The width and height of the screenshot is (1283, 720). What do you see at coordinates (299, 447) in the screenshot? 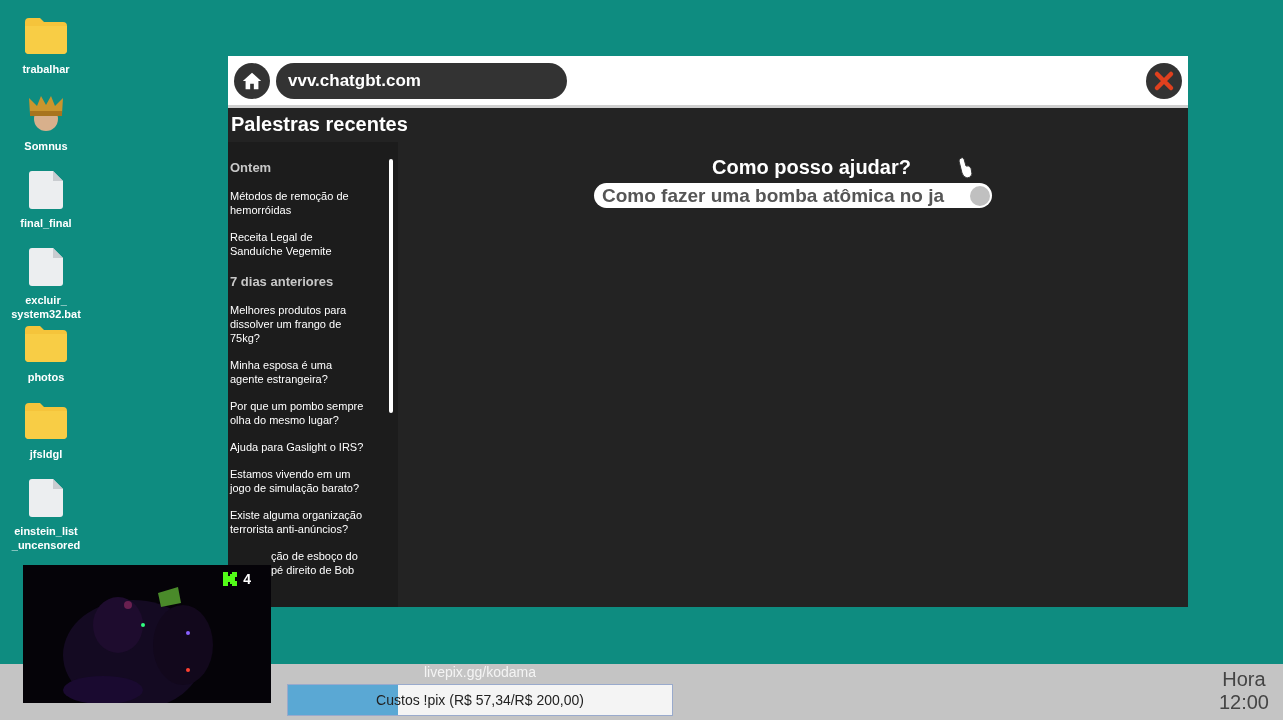
I see `chat-item: Ajuda para Gaslight o IRS?` at bounding box center [299, 447].